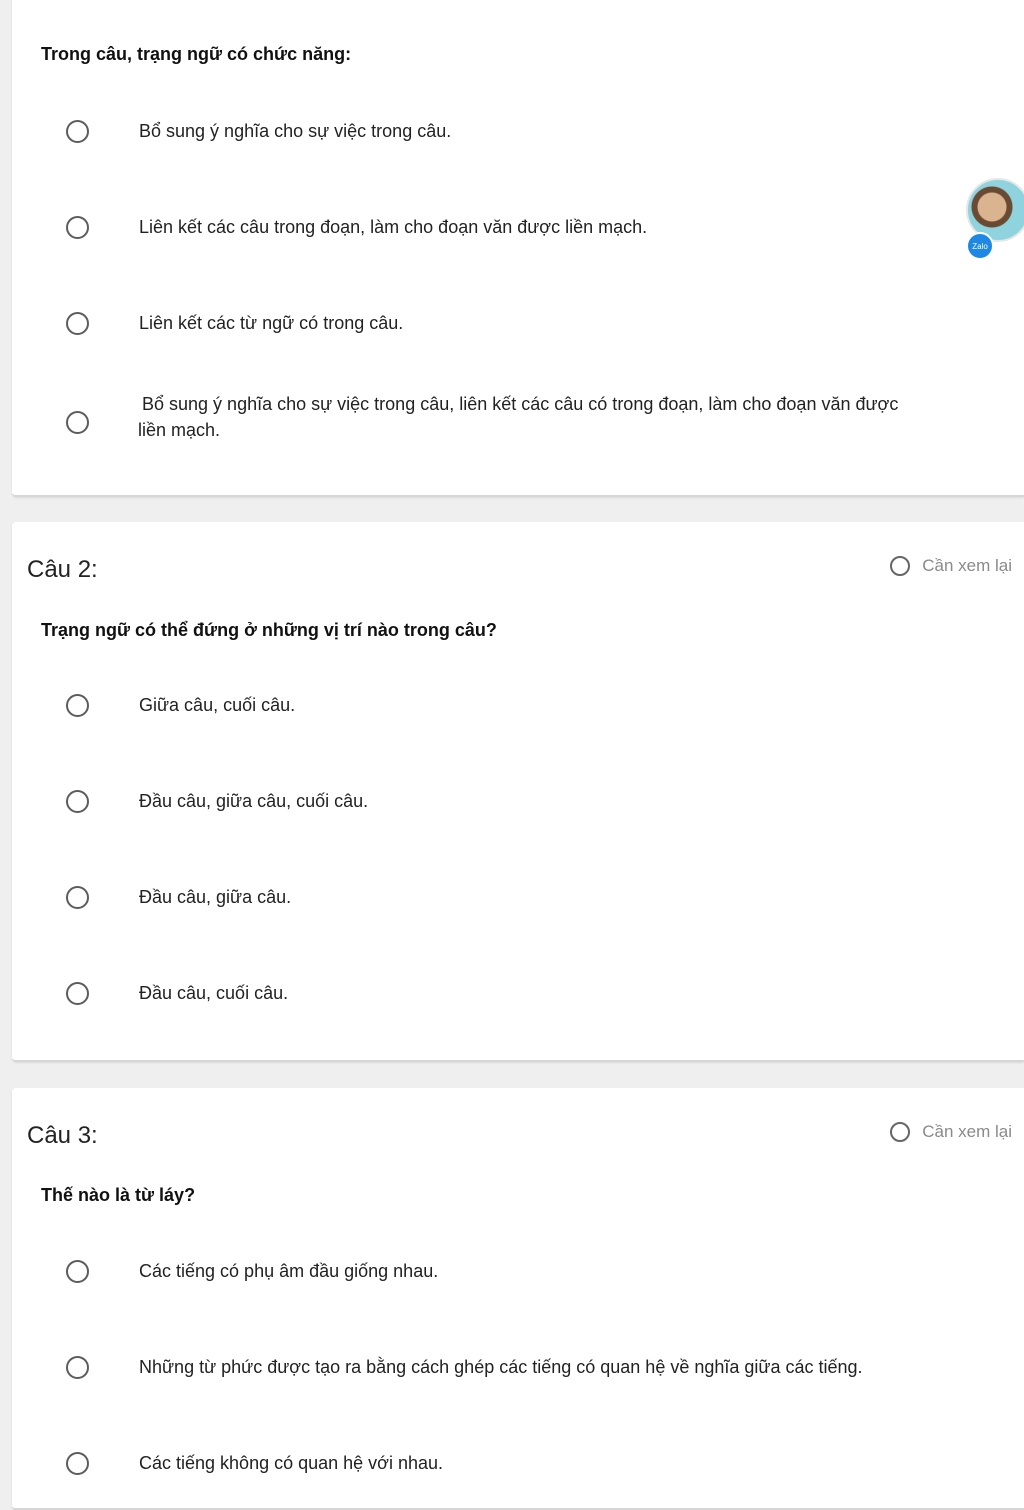  What do you see at coordinates (62, 1135) in the screenshot?
I see `question-title: Câu 3:` at bounding box center [62, 1135].